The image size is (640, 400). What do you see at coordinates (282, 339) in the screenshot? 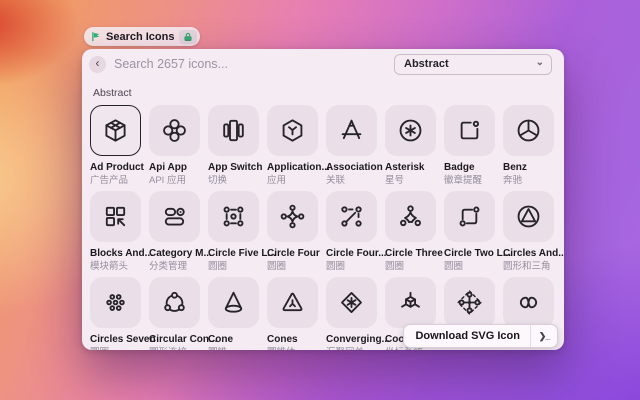
I see `icon-name: Cones` at bounding box center [282, 339].